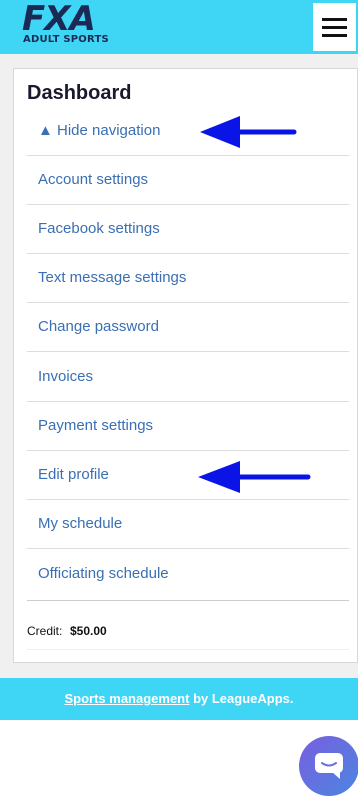 The image size is (358, 812). Describe the element at coordinates (99, 228) in the screenshot. I see `nav-label: Facebook settings` at that location.